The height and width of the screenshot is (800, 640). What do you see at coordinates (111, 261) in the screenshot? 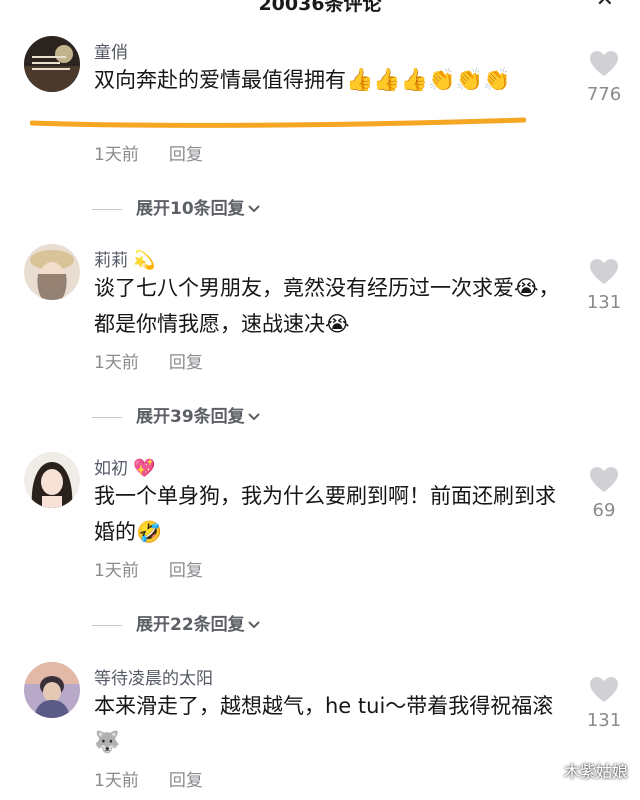
I see `username-text: 莉莉` at bounding box center [111, 261].